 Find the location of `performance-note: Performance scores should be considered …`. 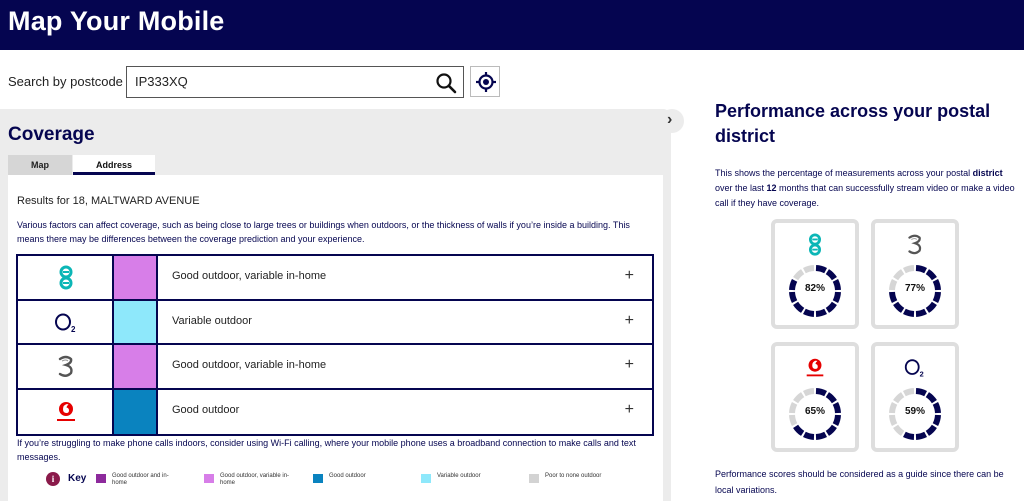

performance-note: Performance scores should be considered … is located at coordinates (859, 482).